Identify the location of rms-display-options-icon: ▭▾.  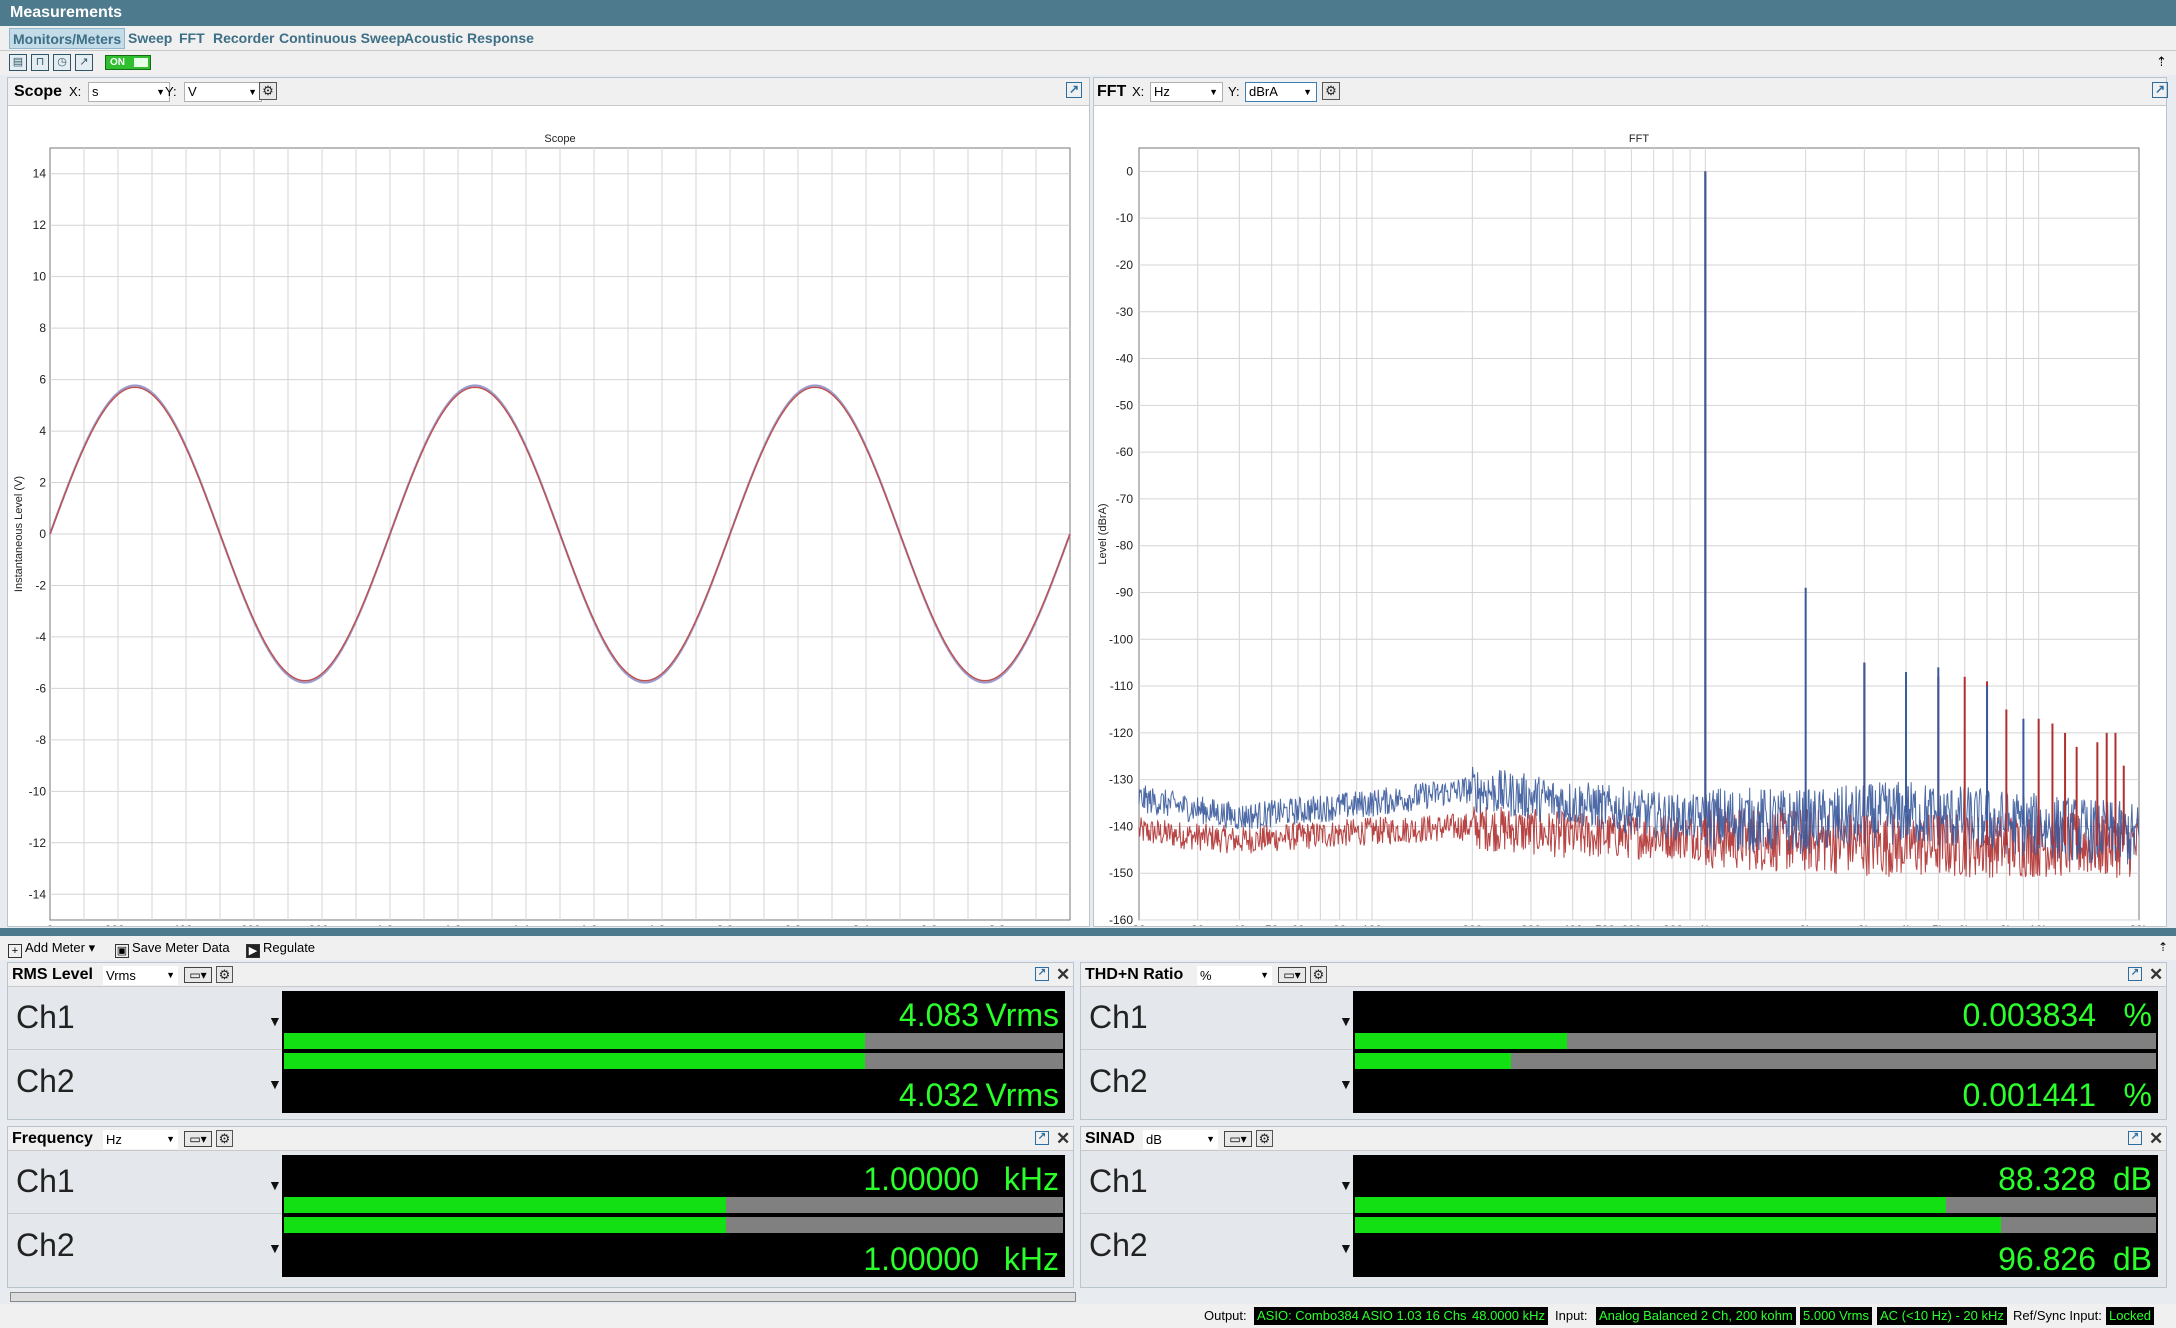
(198, 975).